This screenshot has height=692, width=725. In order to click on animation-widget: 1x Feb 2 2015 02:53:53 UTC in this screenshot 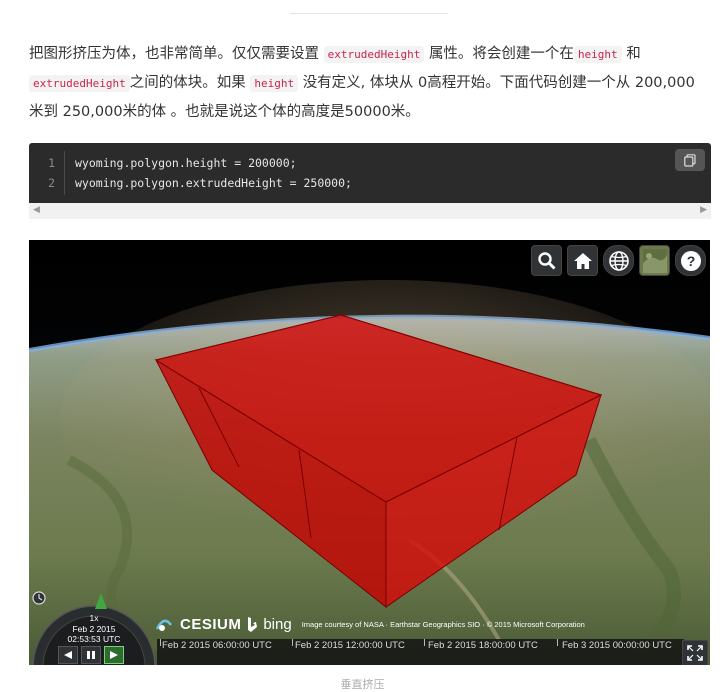, I will do `click(94, 625)`.